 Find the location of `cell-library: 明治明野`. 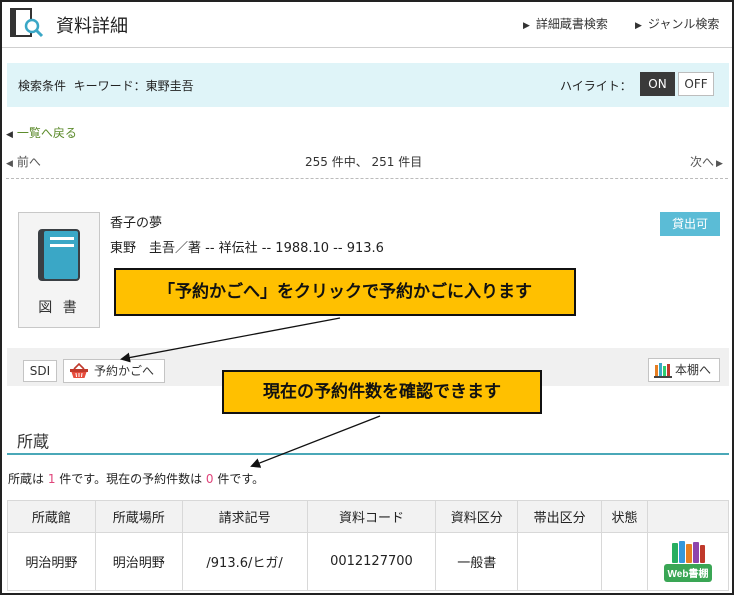

cell-library: 明治明野 is located at coordinates (51, 561).